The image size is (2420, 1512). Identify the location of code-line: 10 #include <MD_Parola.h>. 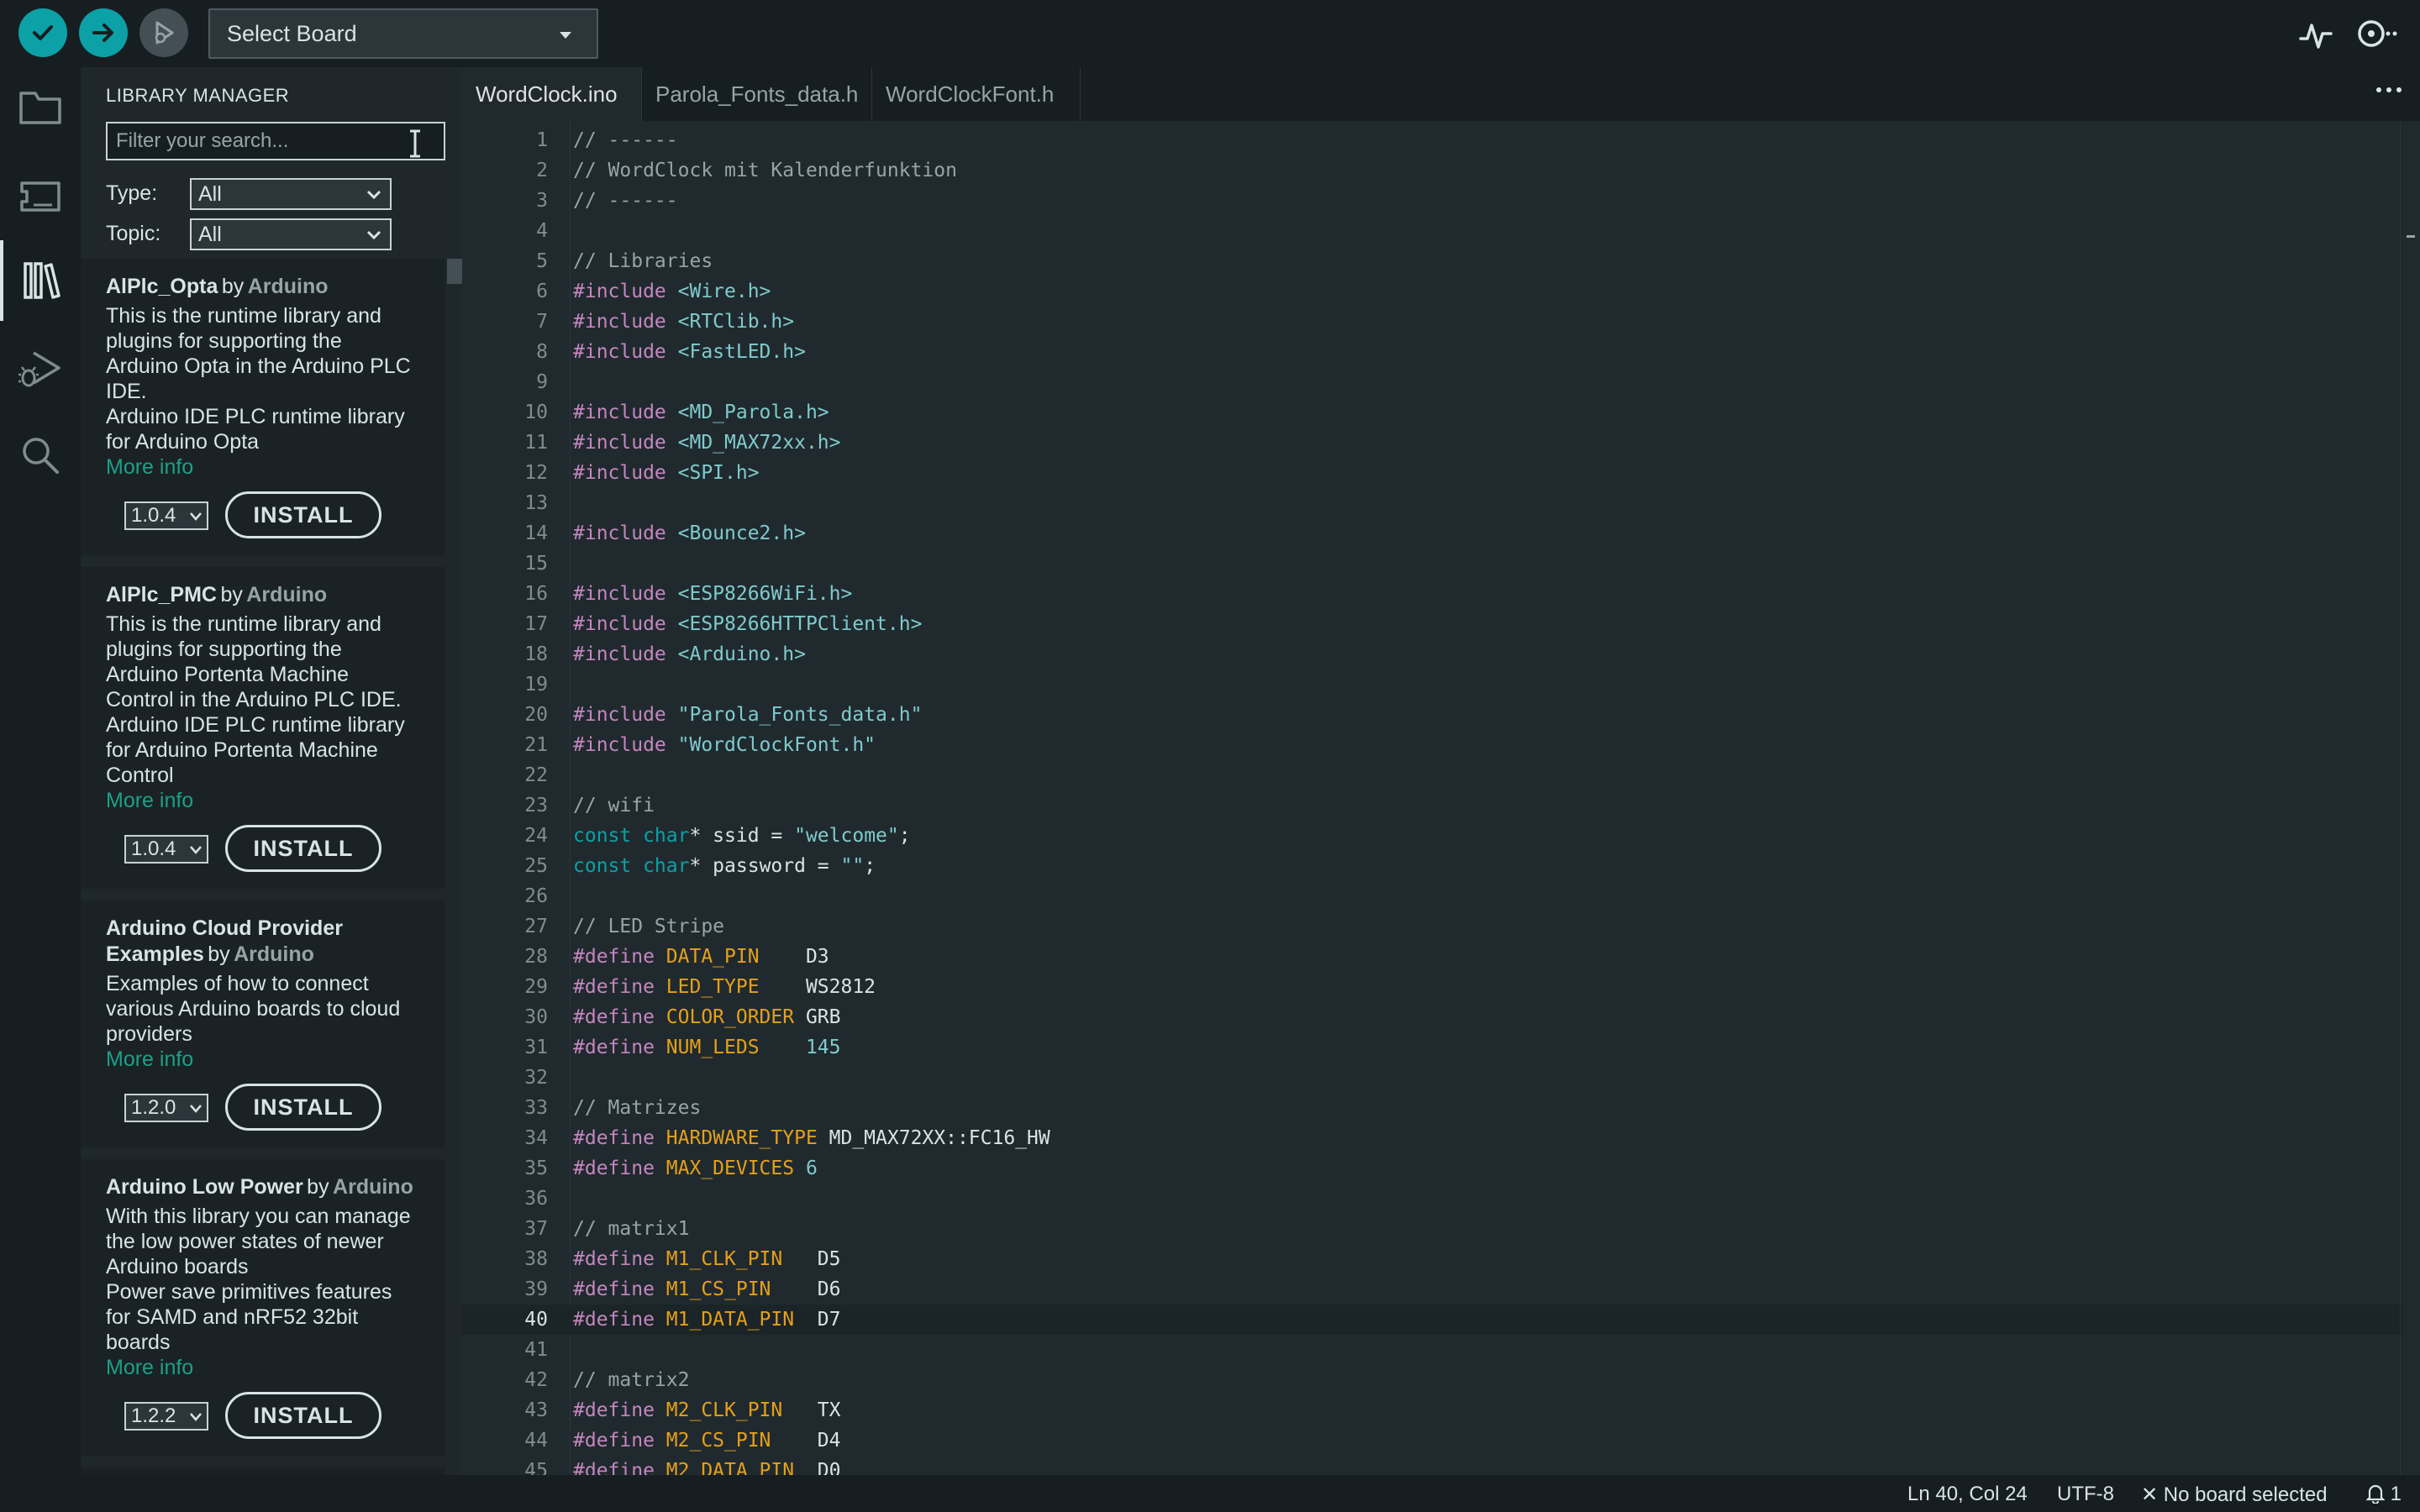
(1433, 412).